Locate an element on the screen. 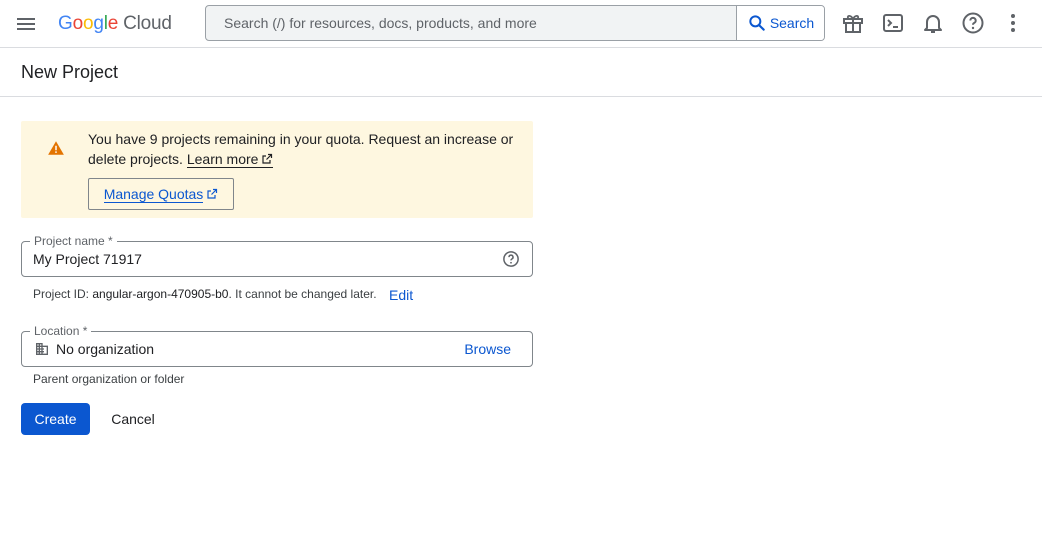  notifications-icon is located at coordinates (933, 23).